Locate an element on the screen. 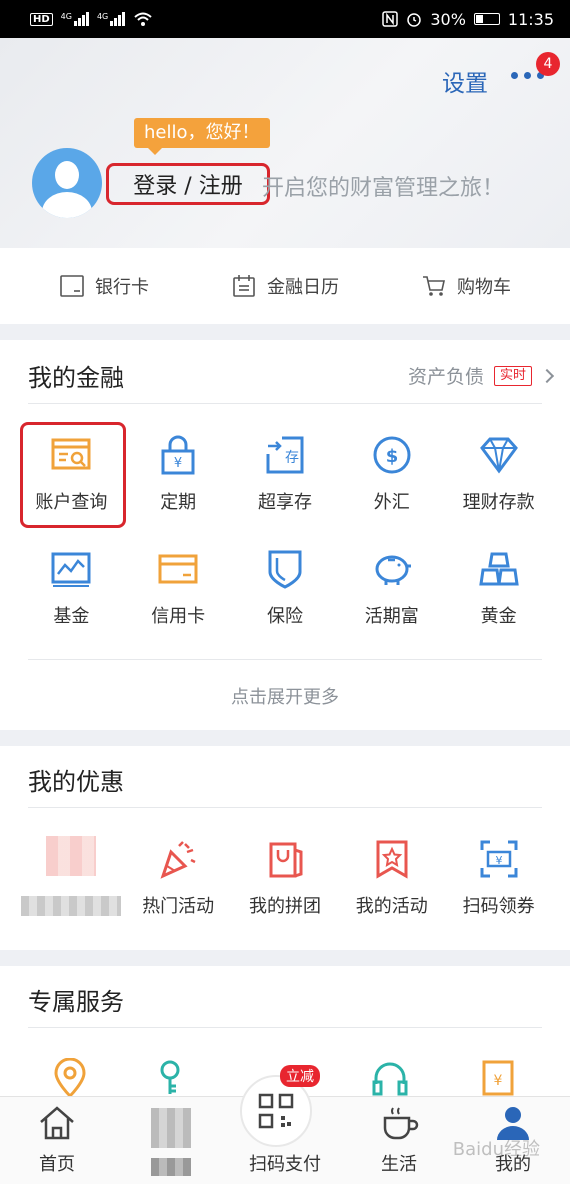 The image size is (570, 1184). fund-chart-icon is located at coordinates (71, 569).